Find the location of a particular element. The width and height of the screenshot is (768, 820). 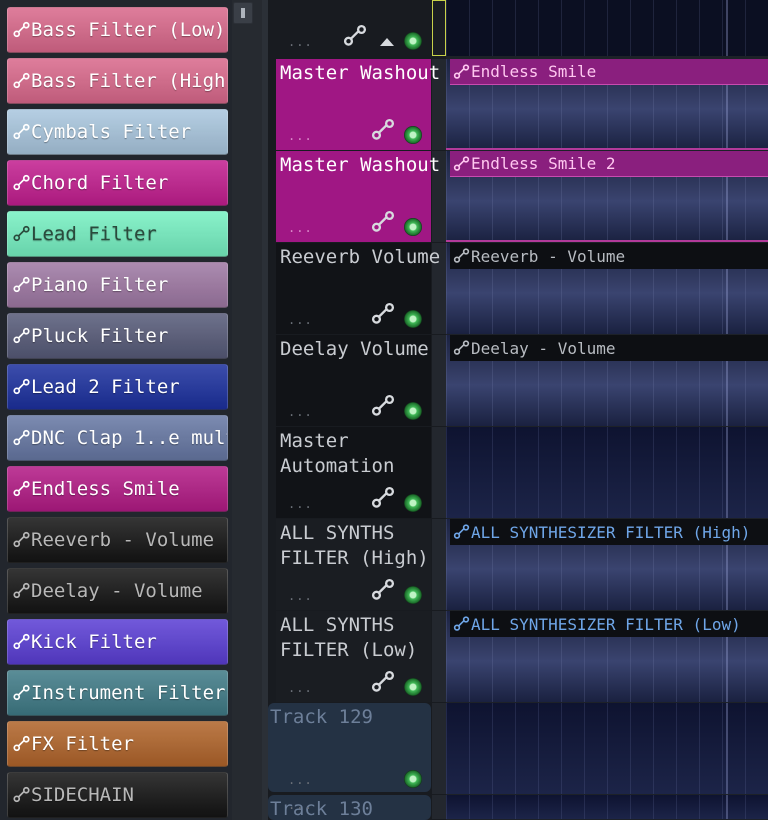

pattern-item: Endless Smile is located at coordinates (117, 489).